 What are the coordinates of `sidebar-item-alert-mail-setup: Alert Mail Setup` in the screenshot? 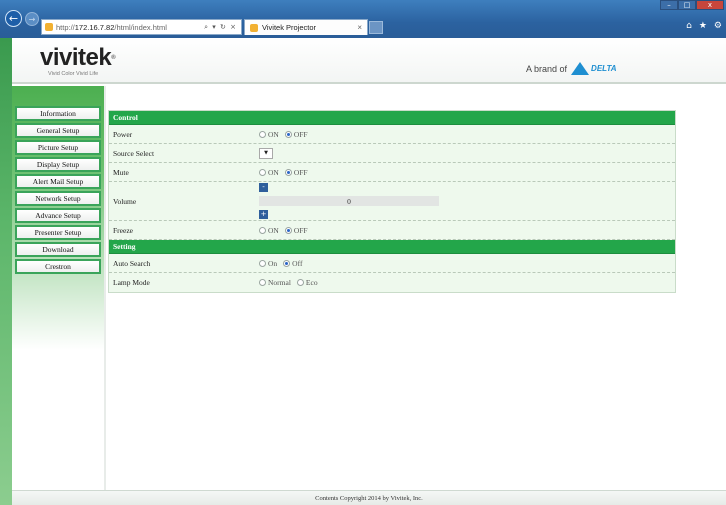 It's located at (58, 181).